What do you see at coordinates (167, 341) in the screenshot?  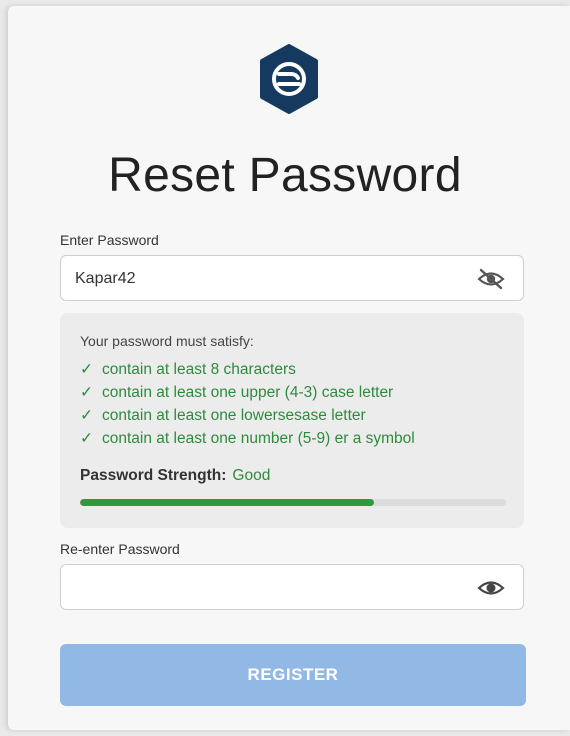 I see `requirements-title: Your password must satisfy:` at bounding box center [167, 341].